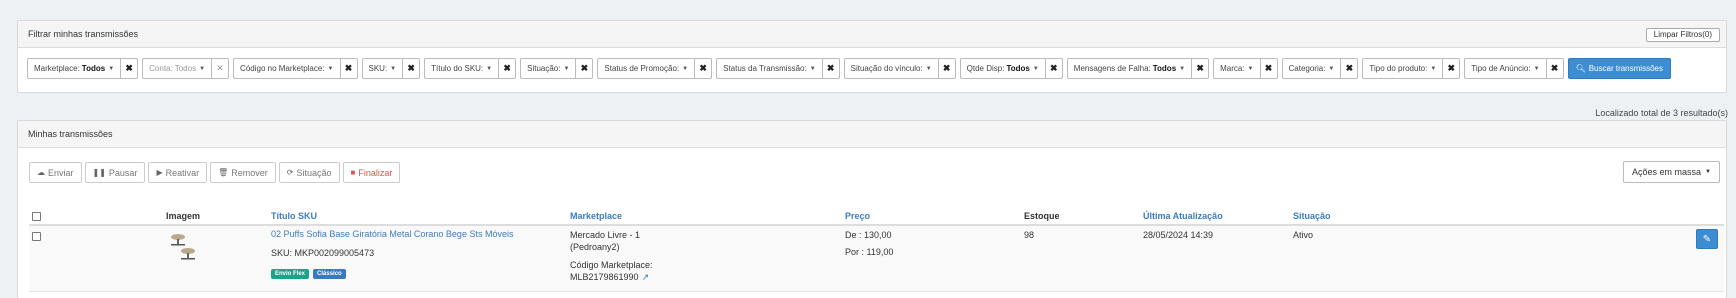  Describe the element at coordinates (549, 68) in the screenshot. I see `filter-situation-dropdown: Situação: ▼` at that location.